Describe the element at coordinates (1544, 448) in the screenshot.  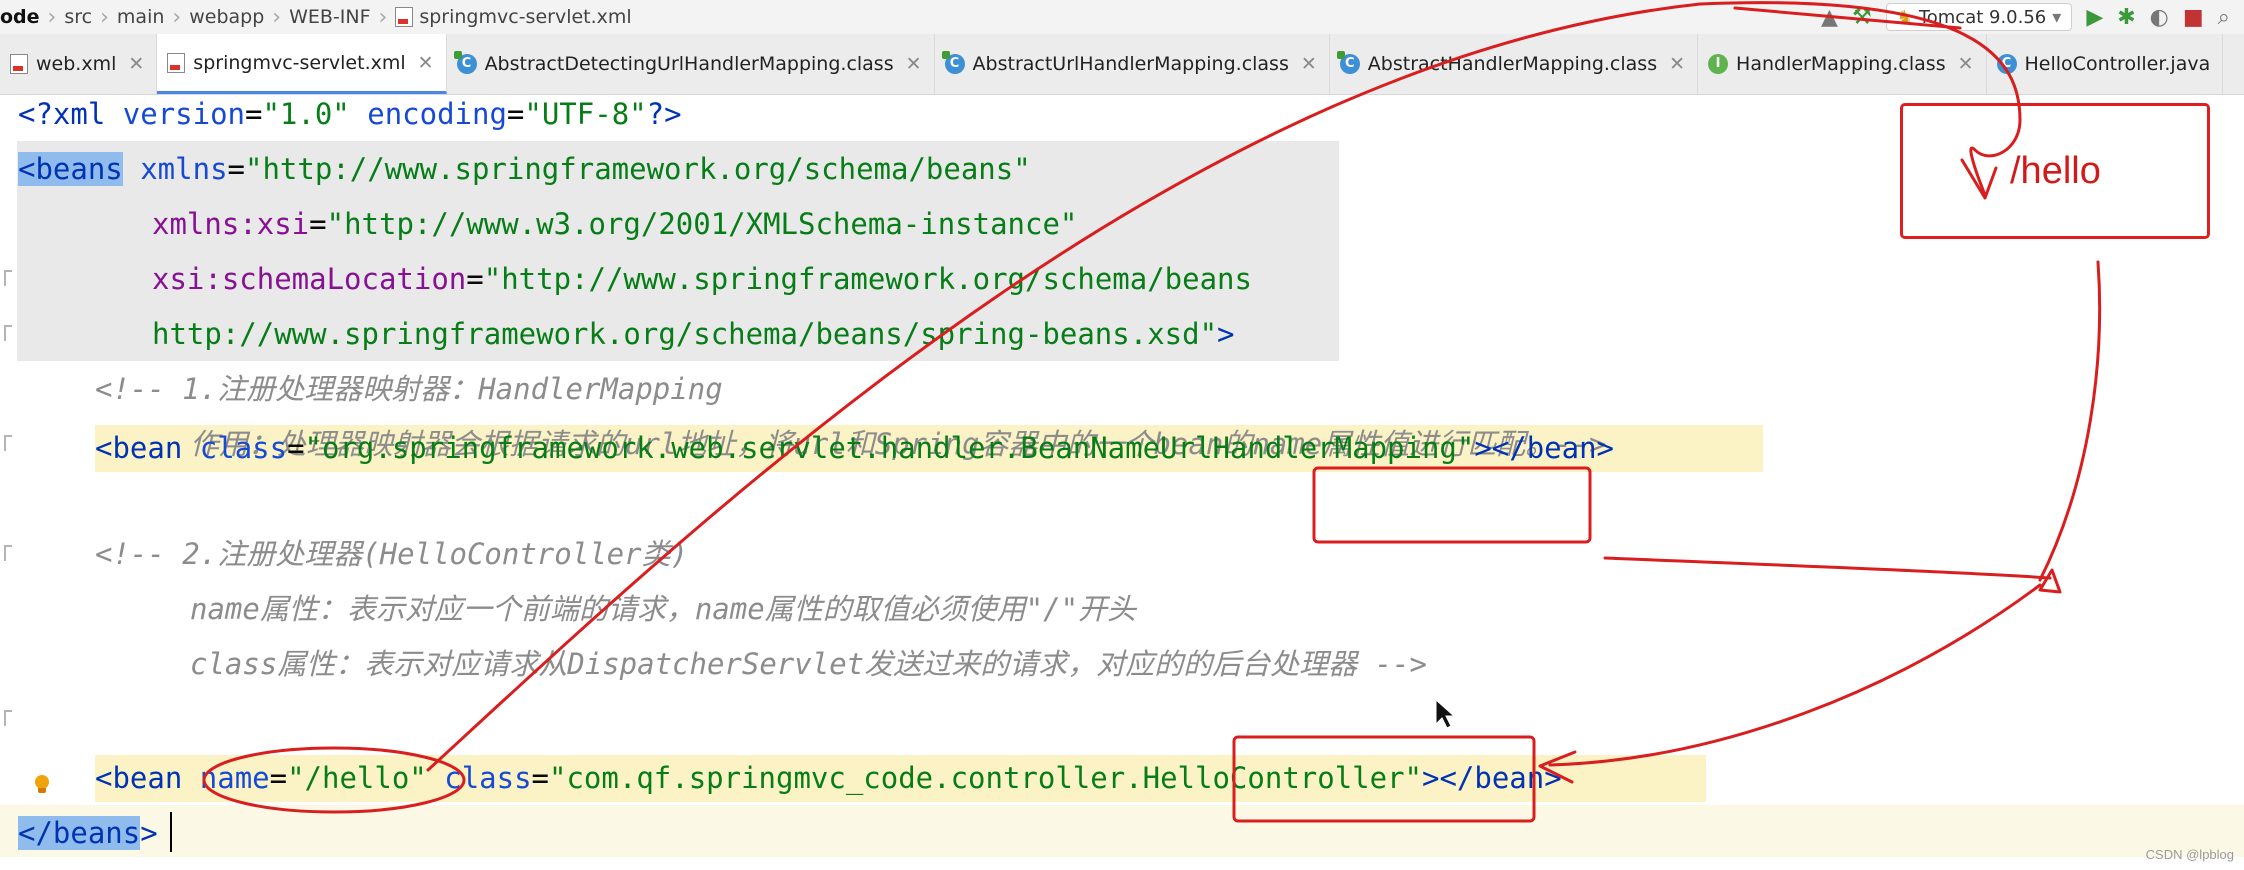
I see `token: ></bean>` at that location.